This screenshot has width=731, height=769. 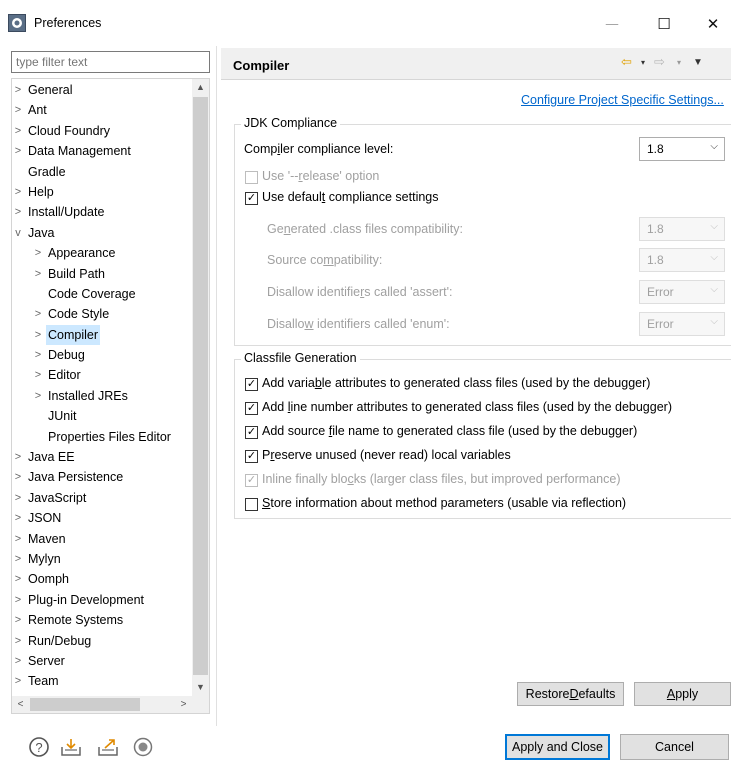 I want to click on enum-identifier-select: Error ⌵, so click(x=682, y=324).